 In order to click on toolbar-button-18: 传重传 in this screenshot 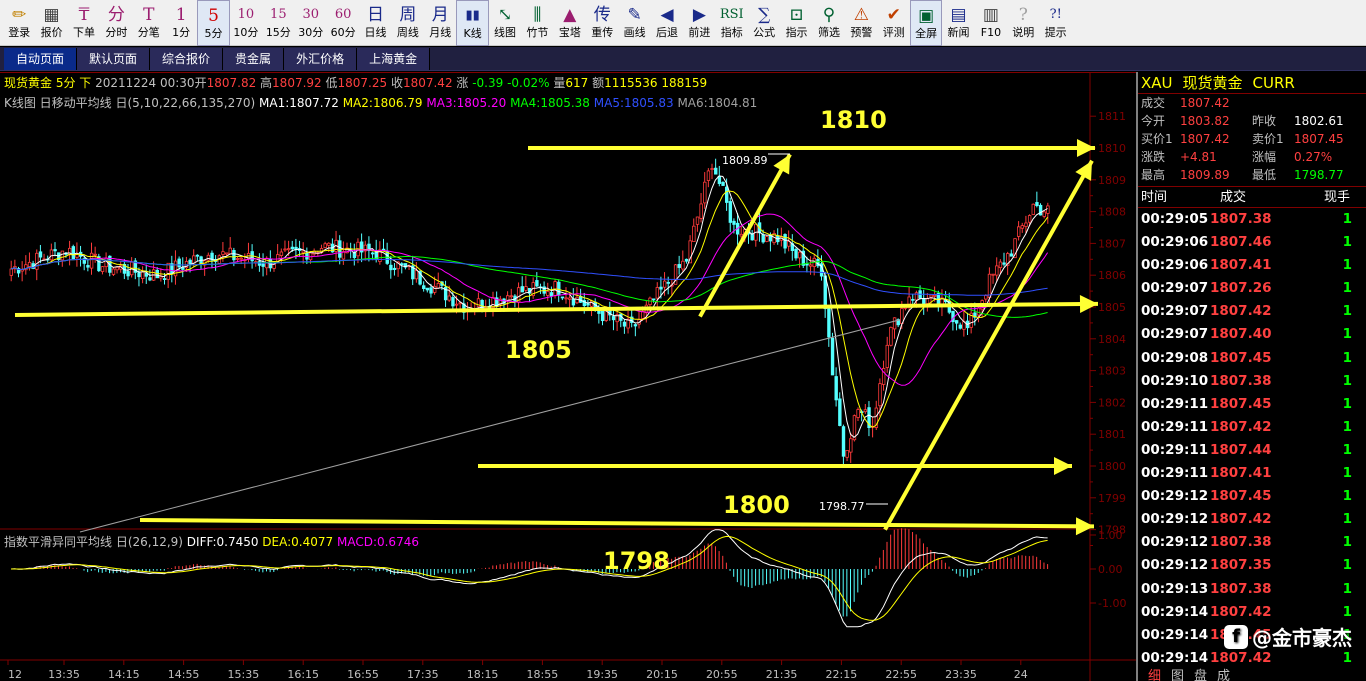, I will do `click(602, 23)`.